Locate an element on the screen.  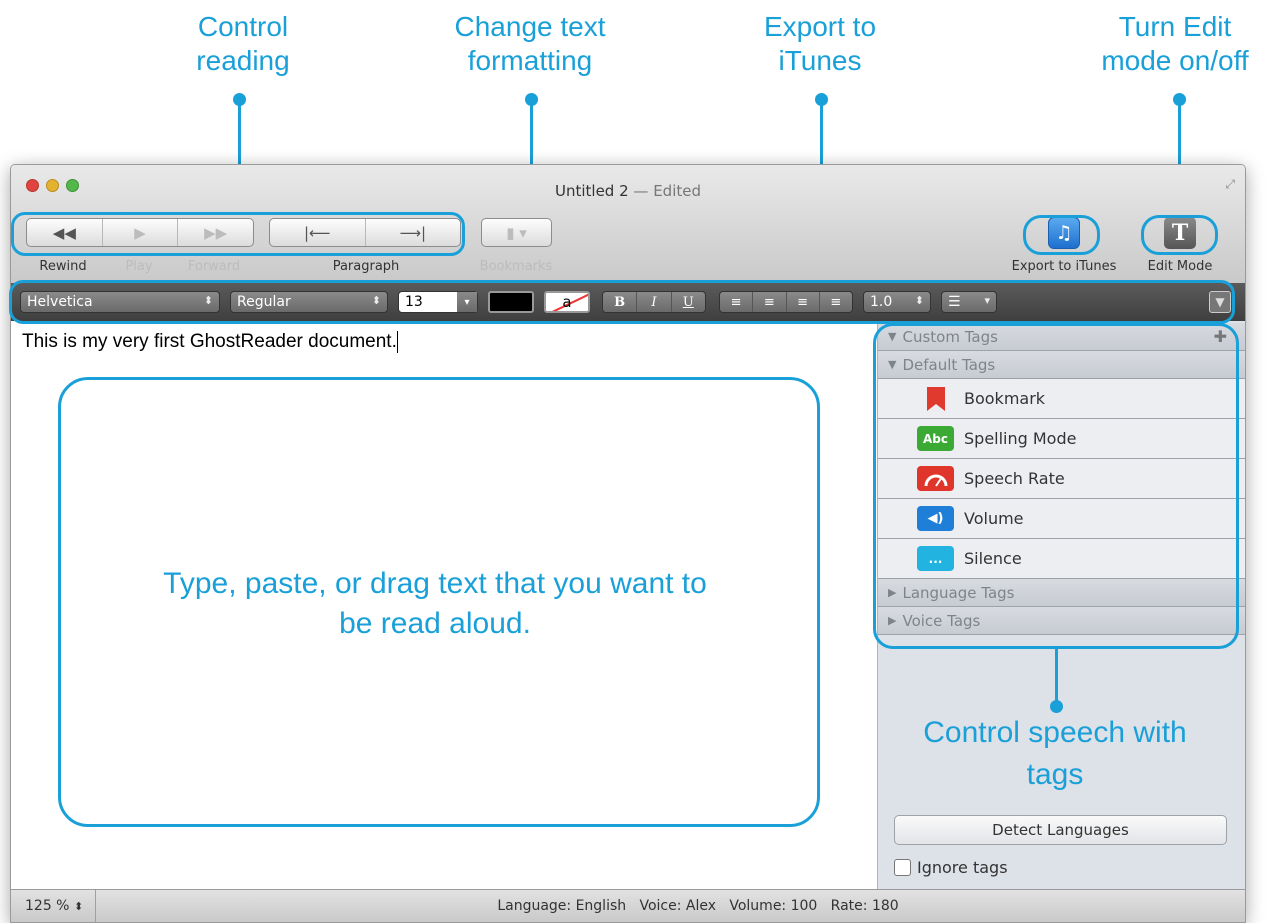
highlight-format-bar is located at coordinates (622, 302).